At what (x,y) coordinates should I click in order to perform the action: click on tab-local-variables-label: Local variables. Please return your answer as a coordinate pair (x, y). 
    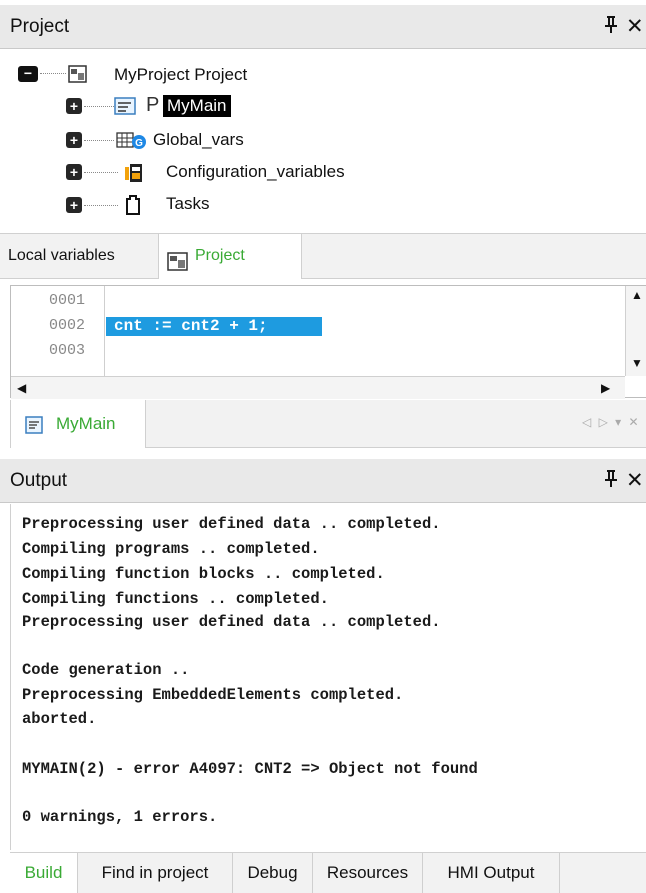
    Looking at the image, I should click on (61, 255).